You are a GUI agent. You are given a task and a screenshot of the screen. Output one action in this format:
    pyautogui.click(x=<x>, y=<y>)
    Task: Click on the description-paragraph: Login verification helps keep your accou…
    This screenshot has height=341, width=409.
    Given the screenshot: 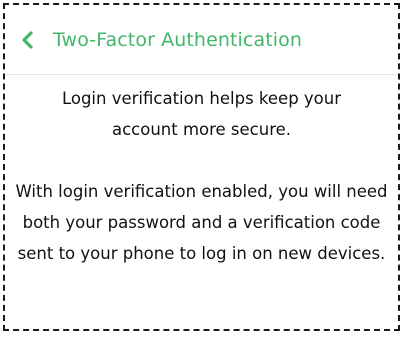 What is the action you would take?
    pyautogui.click(x=201, y=114)
    